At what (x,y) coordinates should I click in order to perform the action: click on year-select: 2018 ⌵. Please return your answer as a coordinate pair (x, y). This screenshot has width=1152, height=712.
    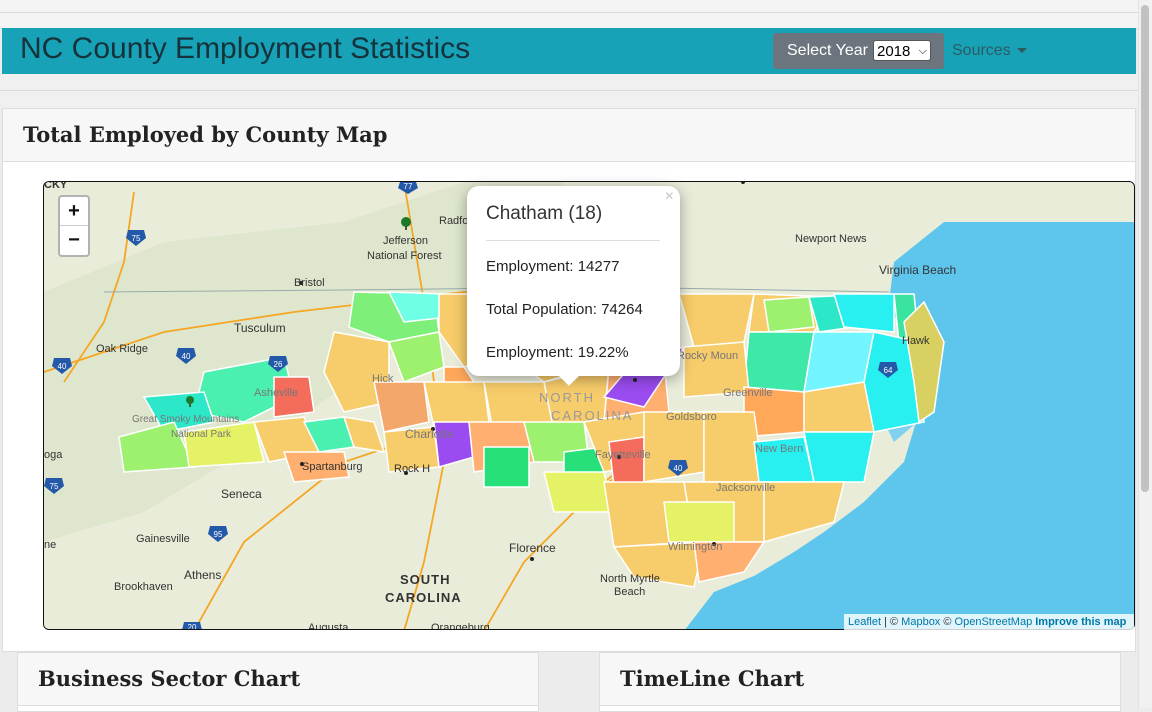
    Looking at the image, I should click on (902, 50).